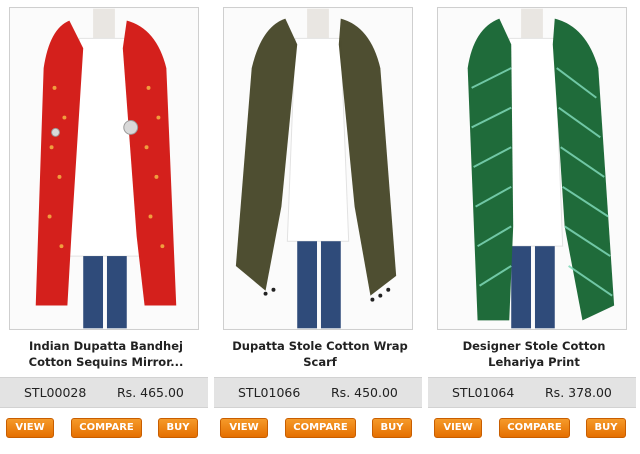 Image resolution: width=640 pixels, height=454 pixels. Describe the element at coordinates (483, 392) in the screenshot. I see `product-sku: STL01064` at that location.